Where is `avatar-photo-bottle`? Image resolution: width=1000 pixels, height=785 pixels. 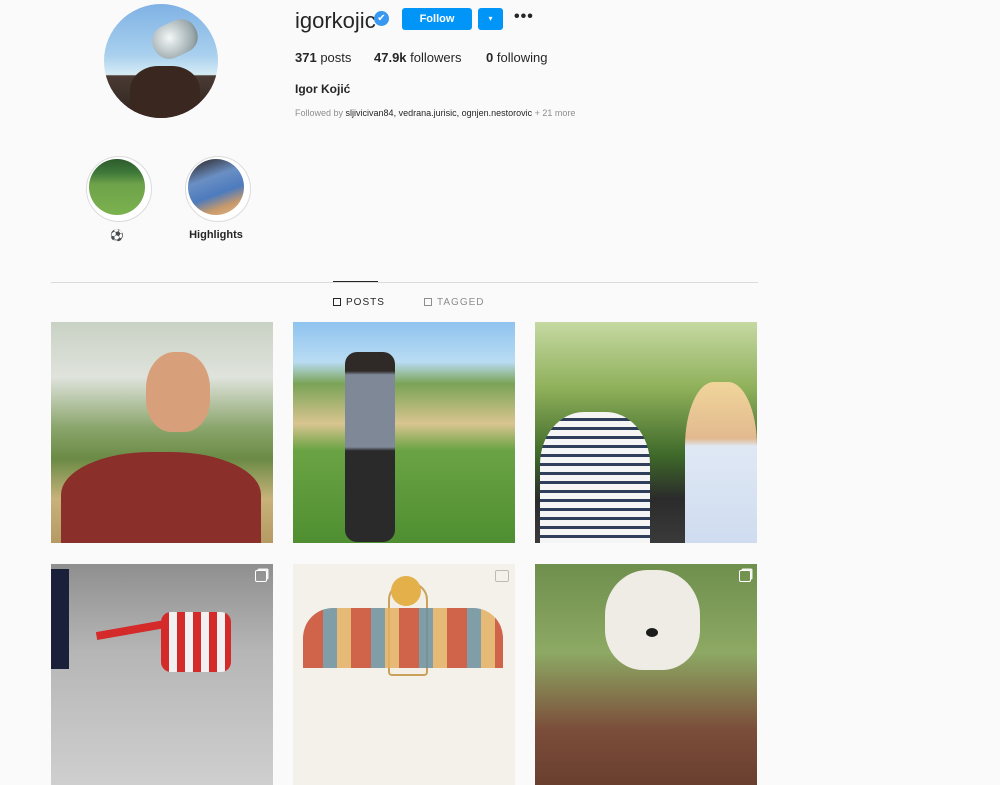 avatar-photo-bottle is located at coordinates (175, 39).